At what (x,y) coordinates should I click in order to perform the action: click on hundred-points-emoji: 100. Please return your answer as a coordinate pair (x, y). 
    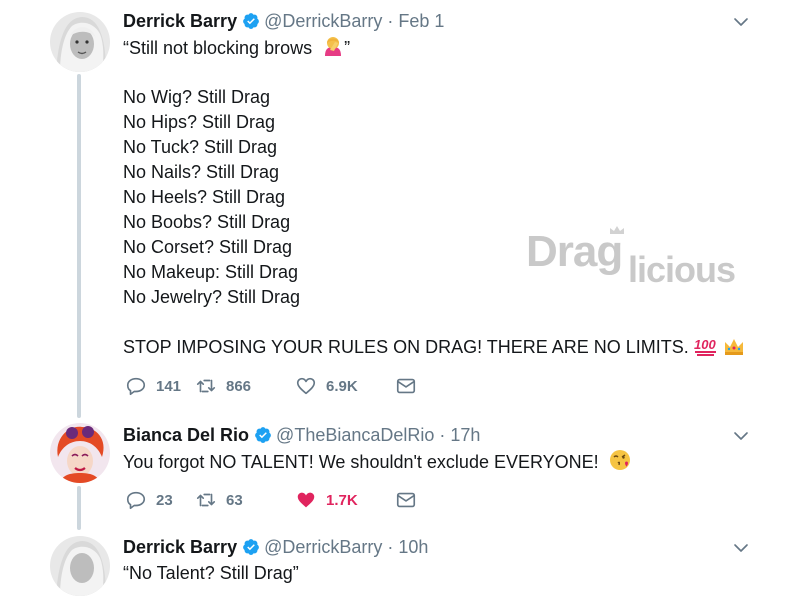
    Looking at the image, I should click on (705, 346).